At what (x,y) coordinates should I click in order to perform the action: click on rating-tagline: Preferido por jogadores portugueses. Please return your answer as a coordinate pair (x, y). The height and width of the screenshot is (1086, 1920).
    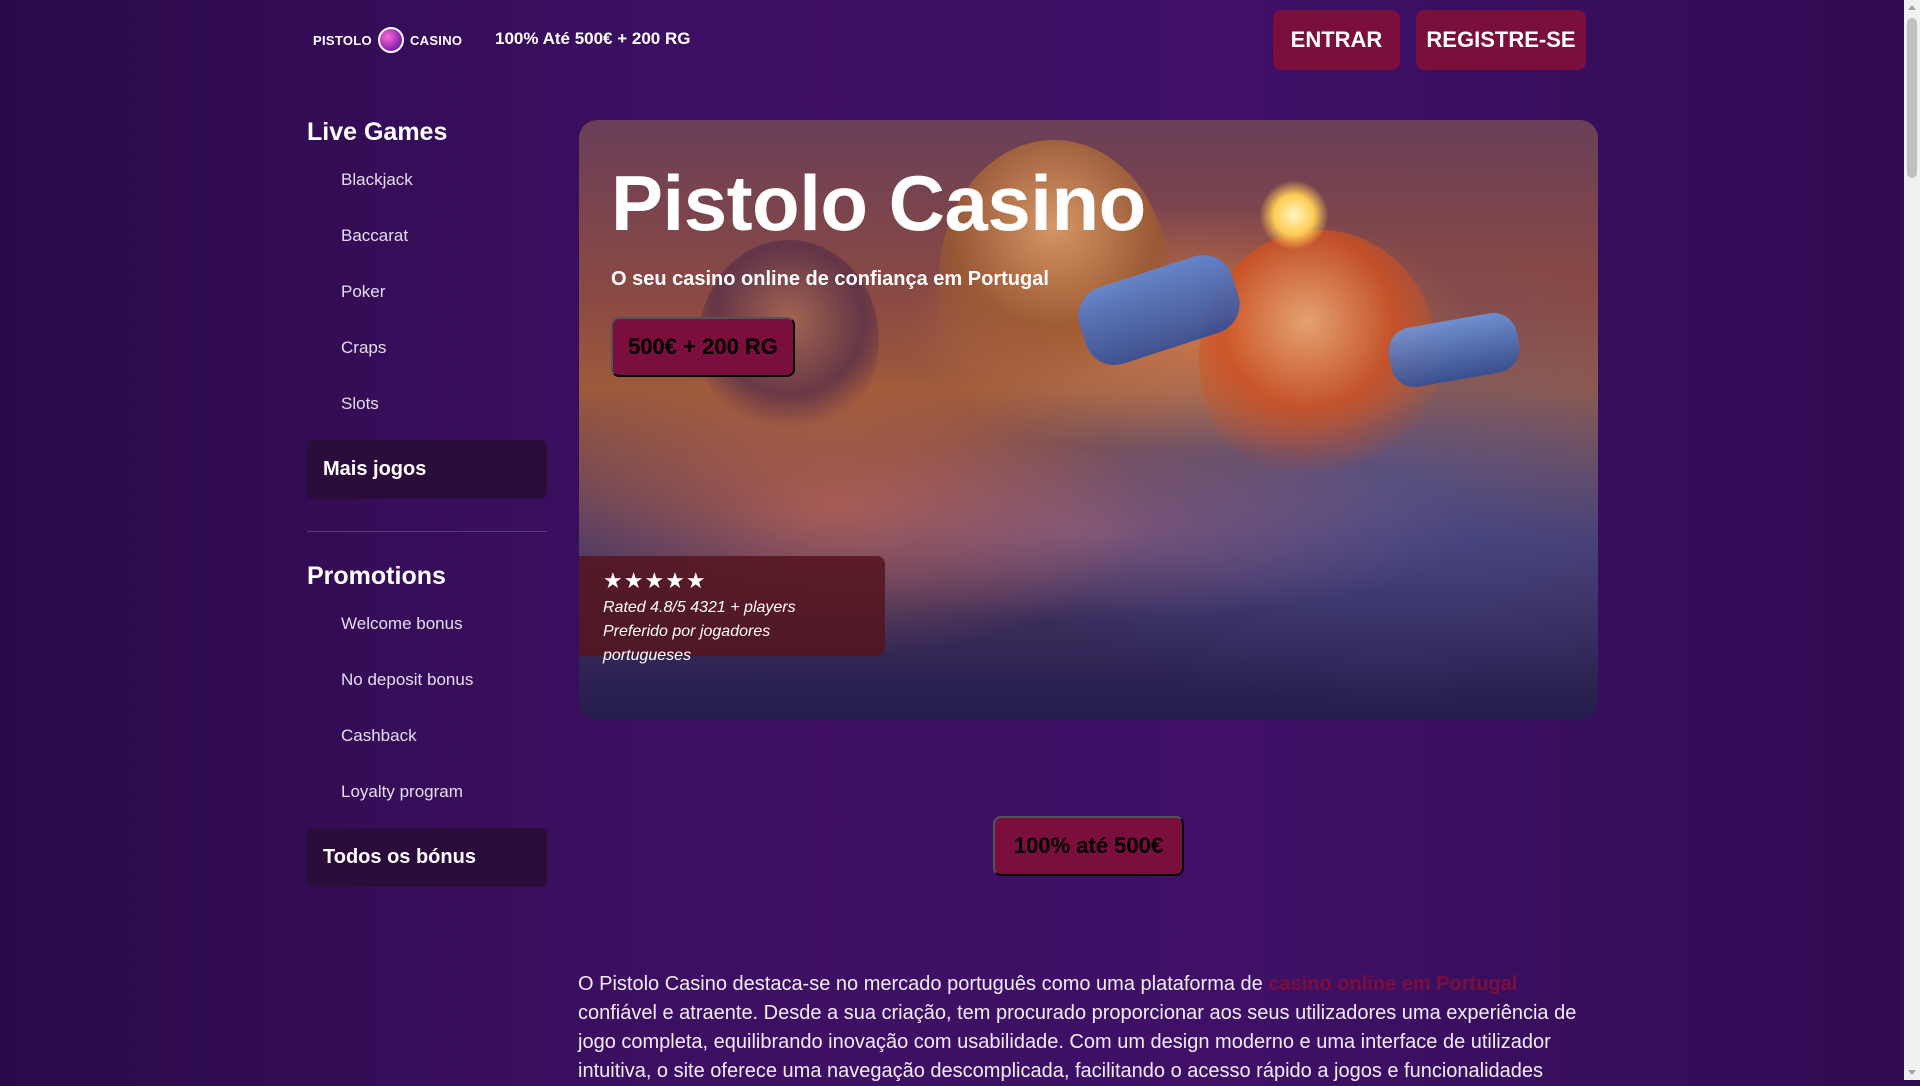
    Looking at the image, I should click on (687, 643).